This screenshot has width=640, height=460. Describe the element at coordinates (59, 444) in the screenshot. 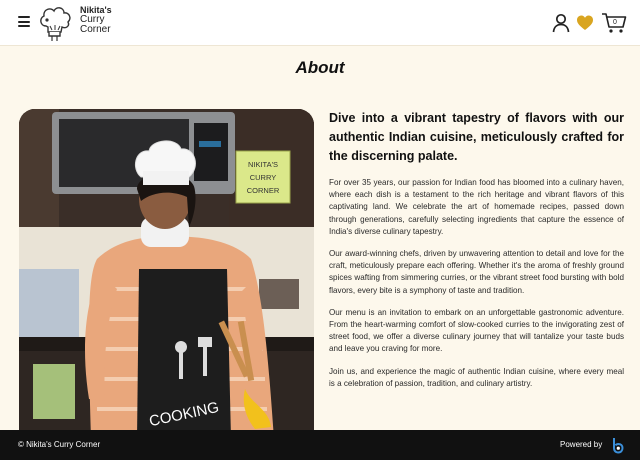

I see `copyright-text: © Nikita's Curry Corner` at that location.